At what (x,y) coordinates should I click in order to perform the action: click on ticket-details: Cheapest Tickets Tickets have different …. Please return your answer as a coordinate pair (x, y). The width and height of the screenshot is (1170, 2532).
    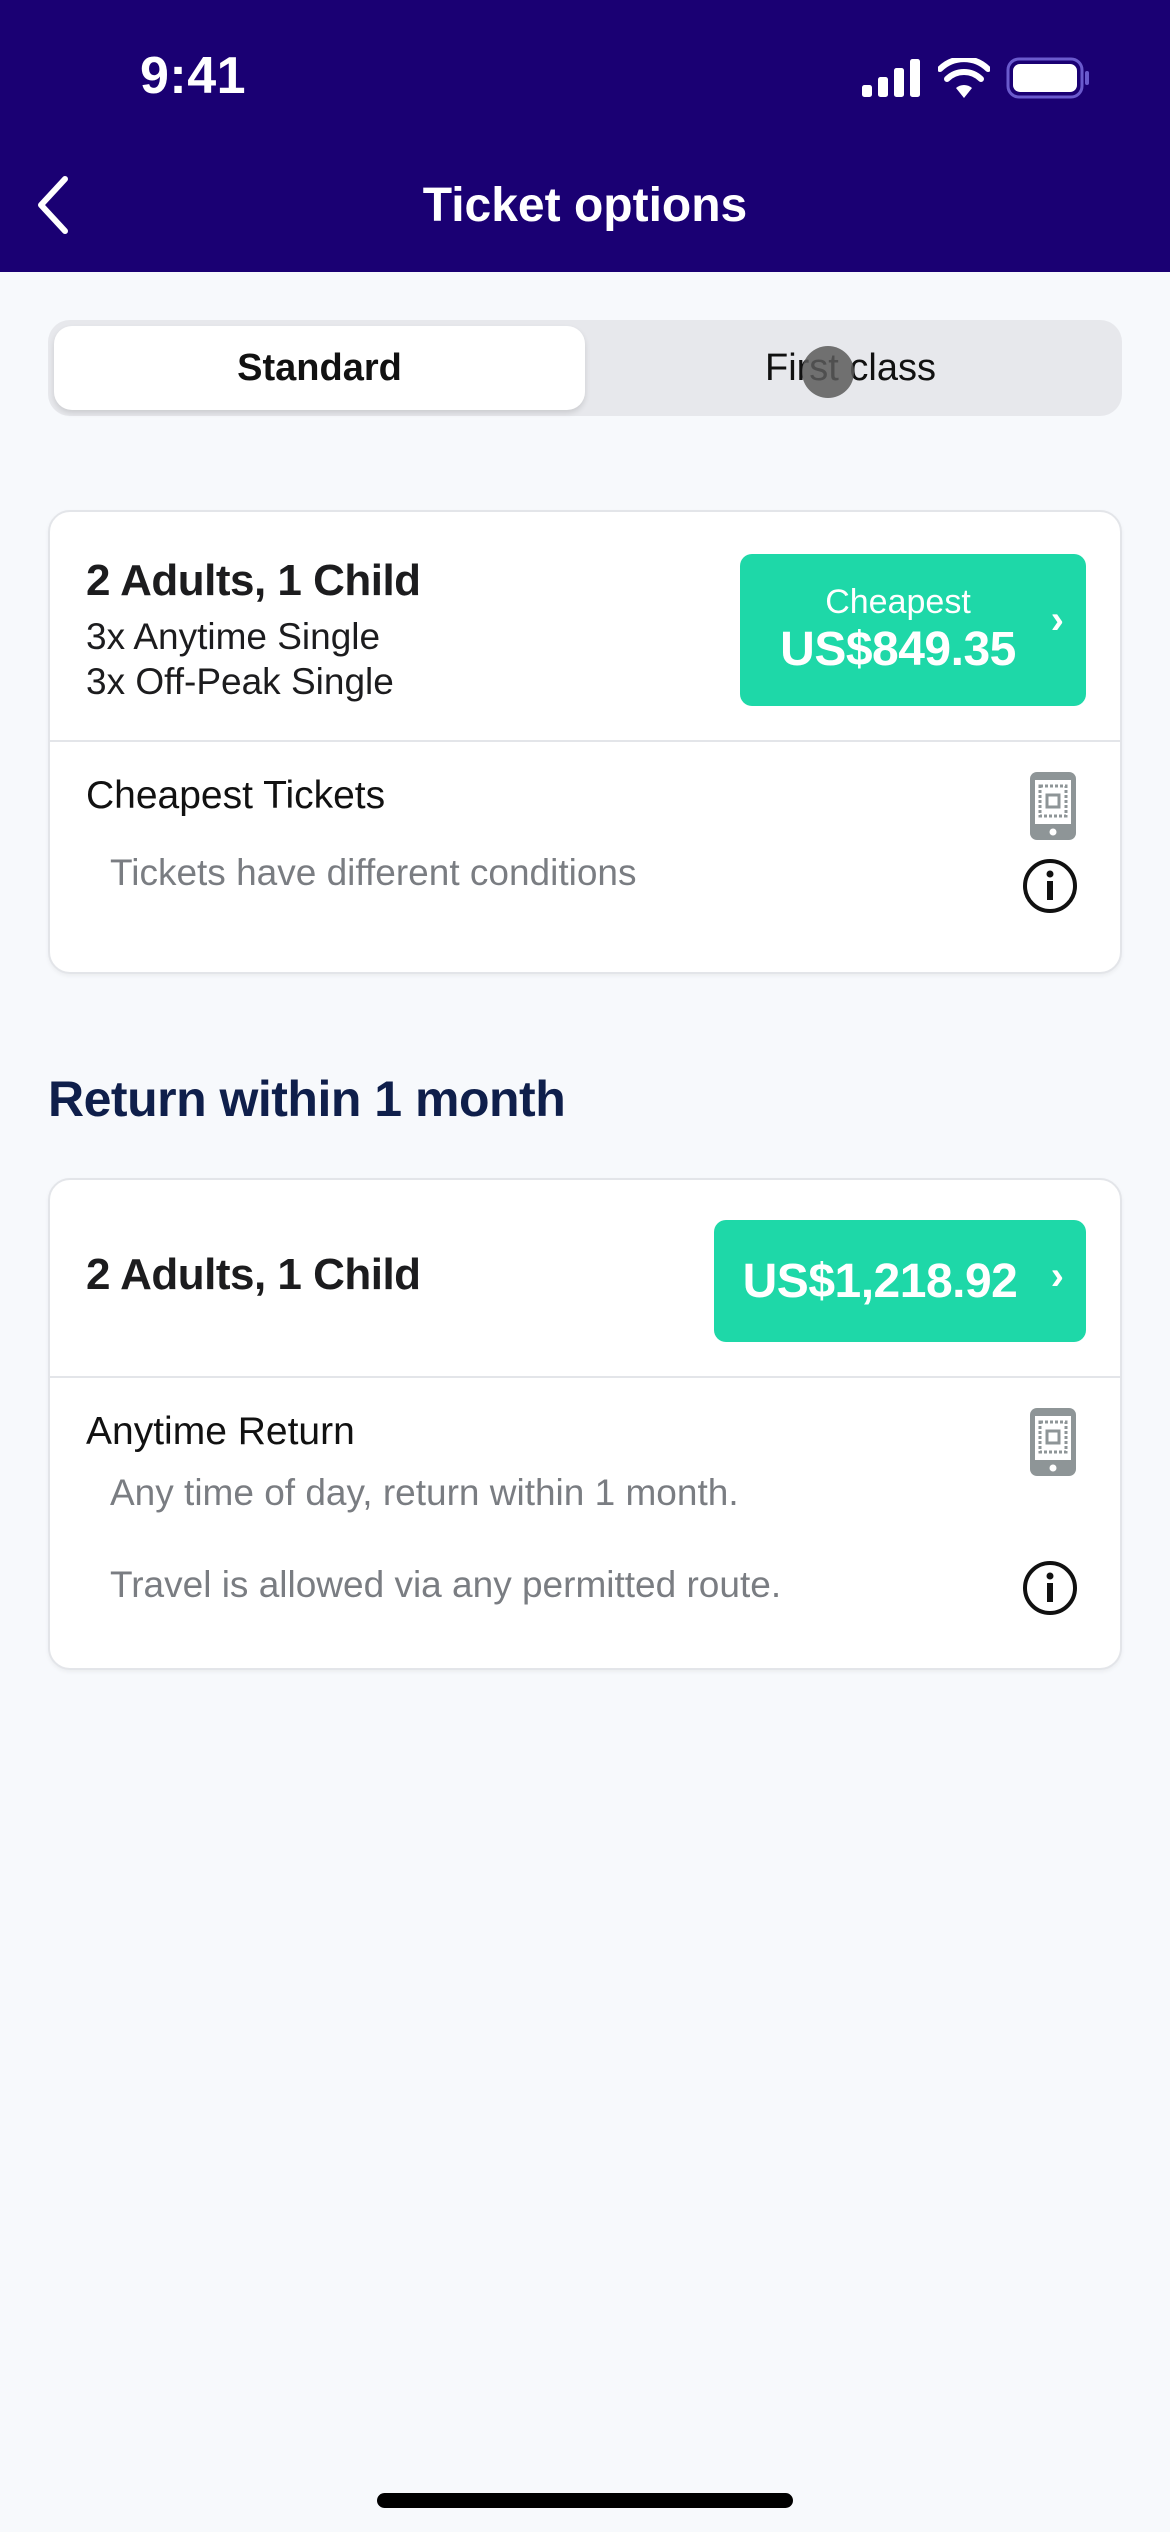
    Looking at the image, I should click on (585, 857).